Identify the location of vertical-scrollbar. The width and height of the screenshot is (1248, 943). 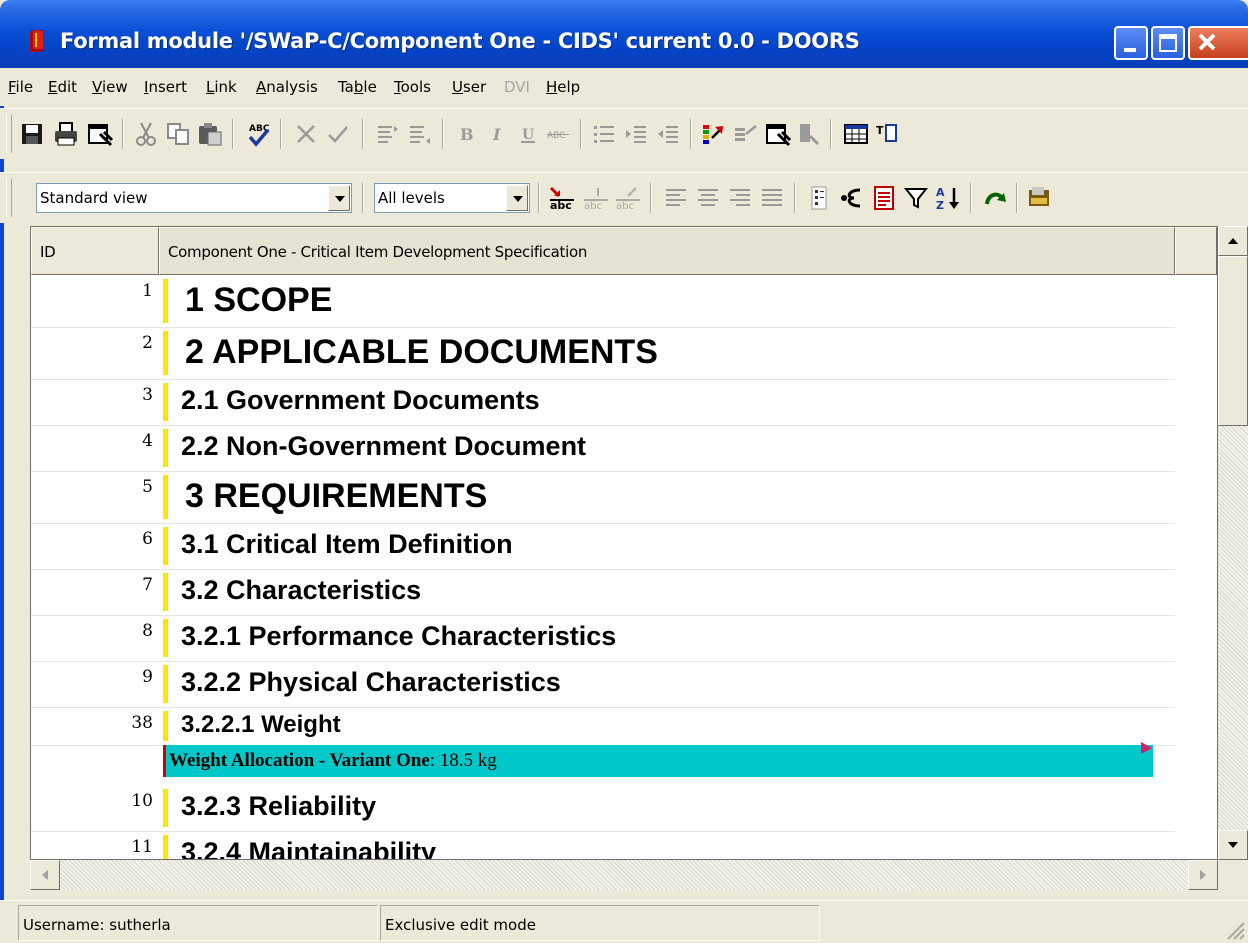
(1233, 543).